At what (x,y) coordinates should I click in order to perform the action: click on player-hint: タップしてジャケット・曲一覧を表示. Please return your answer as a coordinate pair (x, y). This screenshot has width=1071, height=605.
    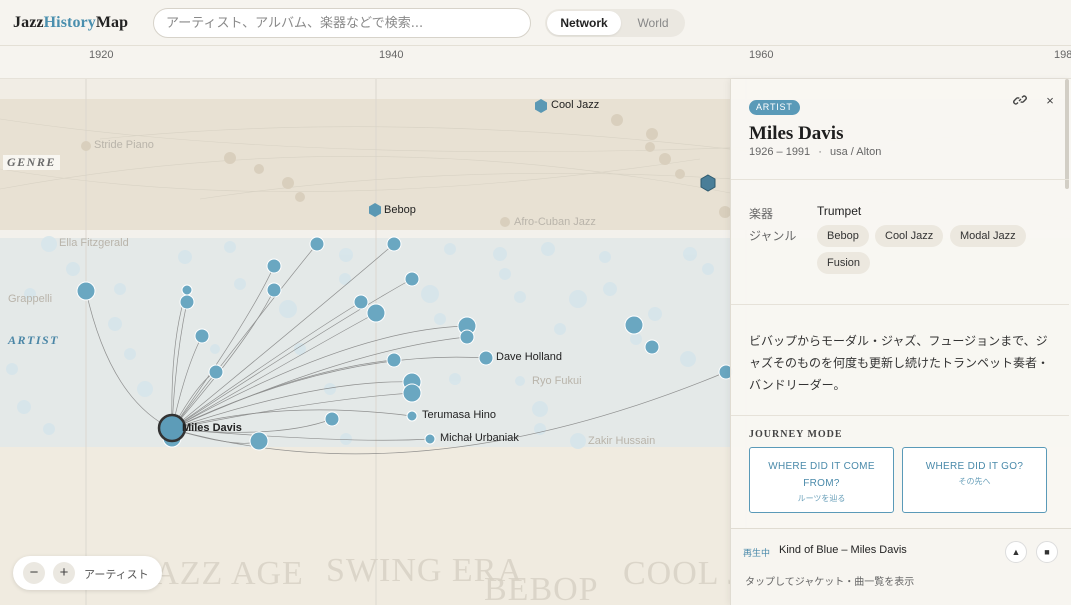
    Looking at the image, I should click on (830, 582).